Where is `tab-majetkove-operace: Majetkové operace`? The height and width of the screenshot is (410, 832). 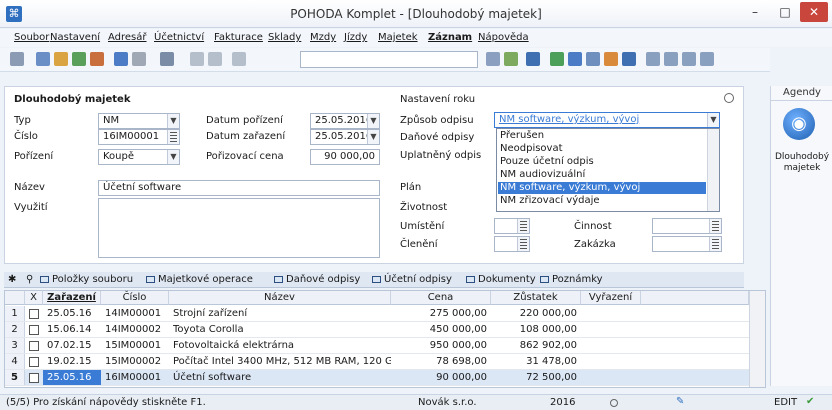 tab-majetkove-operace: Majetkové operace is located at coordinates (199, 279).